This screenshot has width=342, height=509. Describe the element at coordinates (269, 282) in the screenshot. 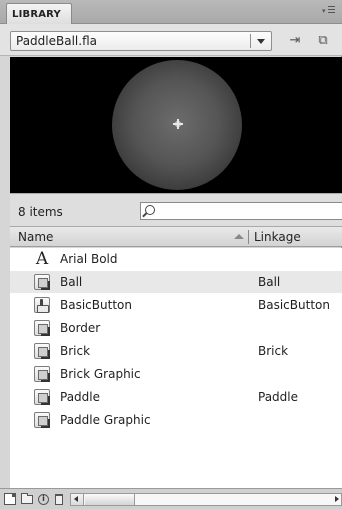

I see `item-linkage: Ball` at that location.